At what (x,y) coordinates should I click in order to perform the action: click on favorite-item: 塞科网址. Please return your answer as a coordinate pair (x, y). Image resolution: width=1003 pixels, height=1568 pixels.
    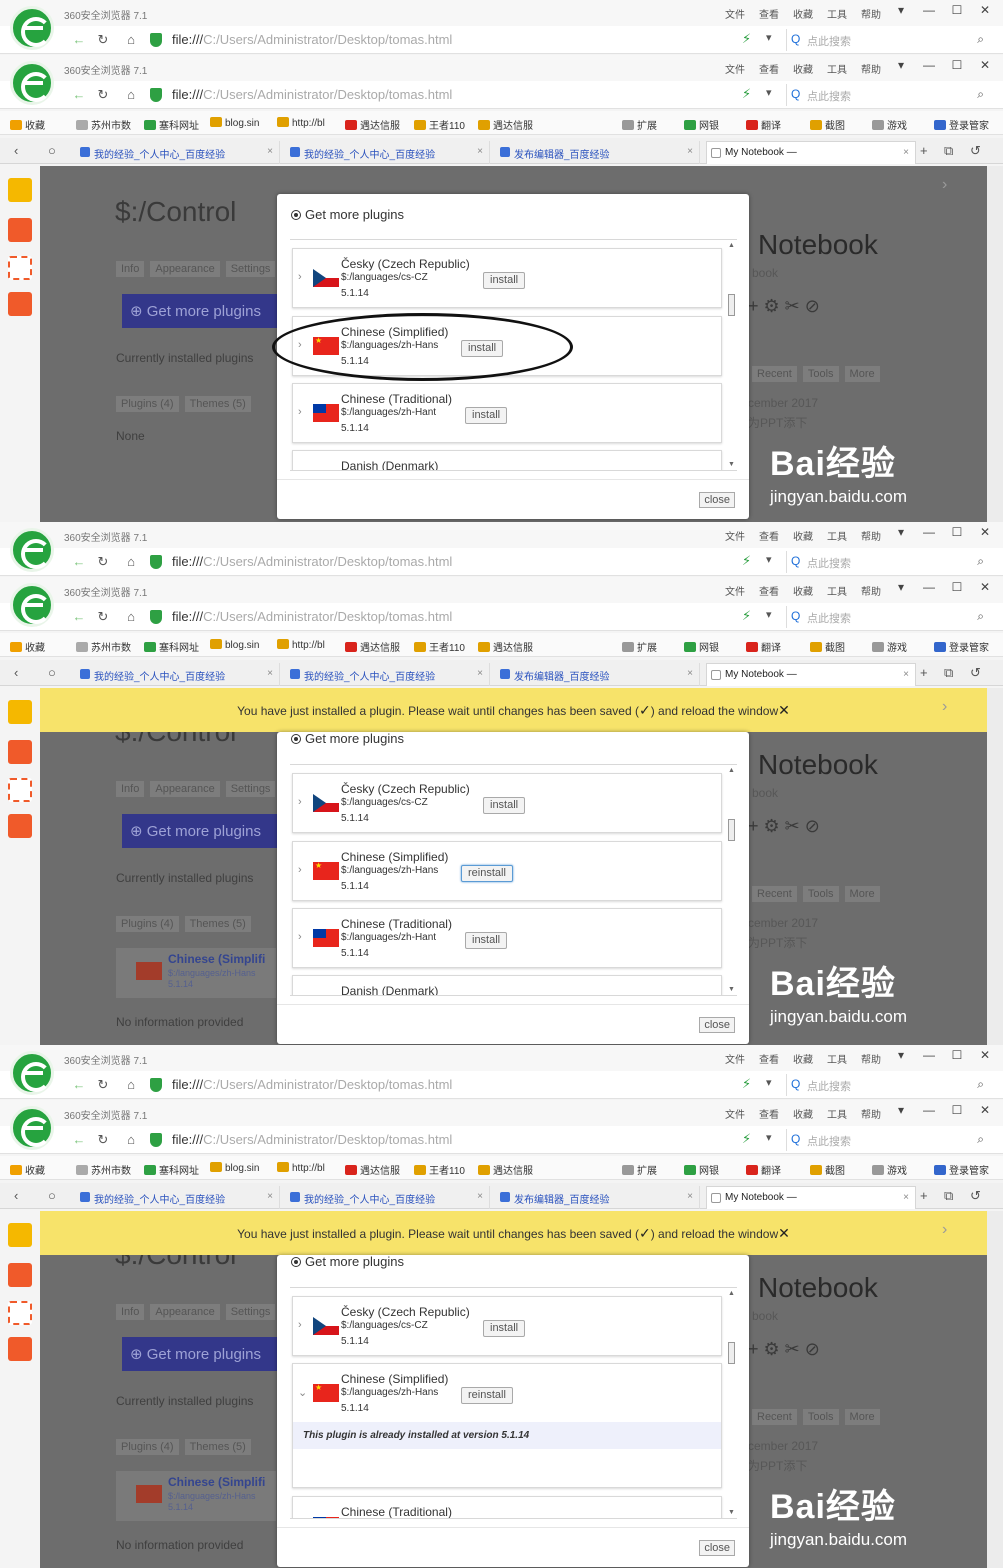
    Looking at the image, I should click on (171, 124).